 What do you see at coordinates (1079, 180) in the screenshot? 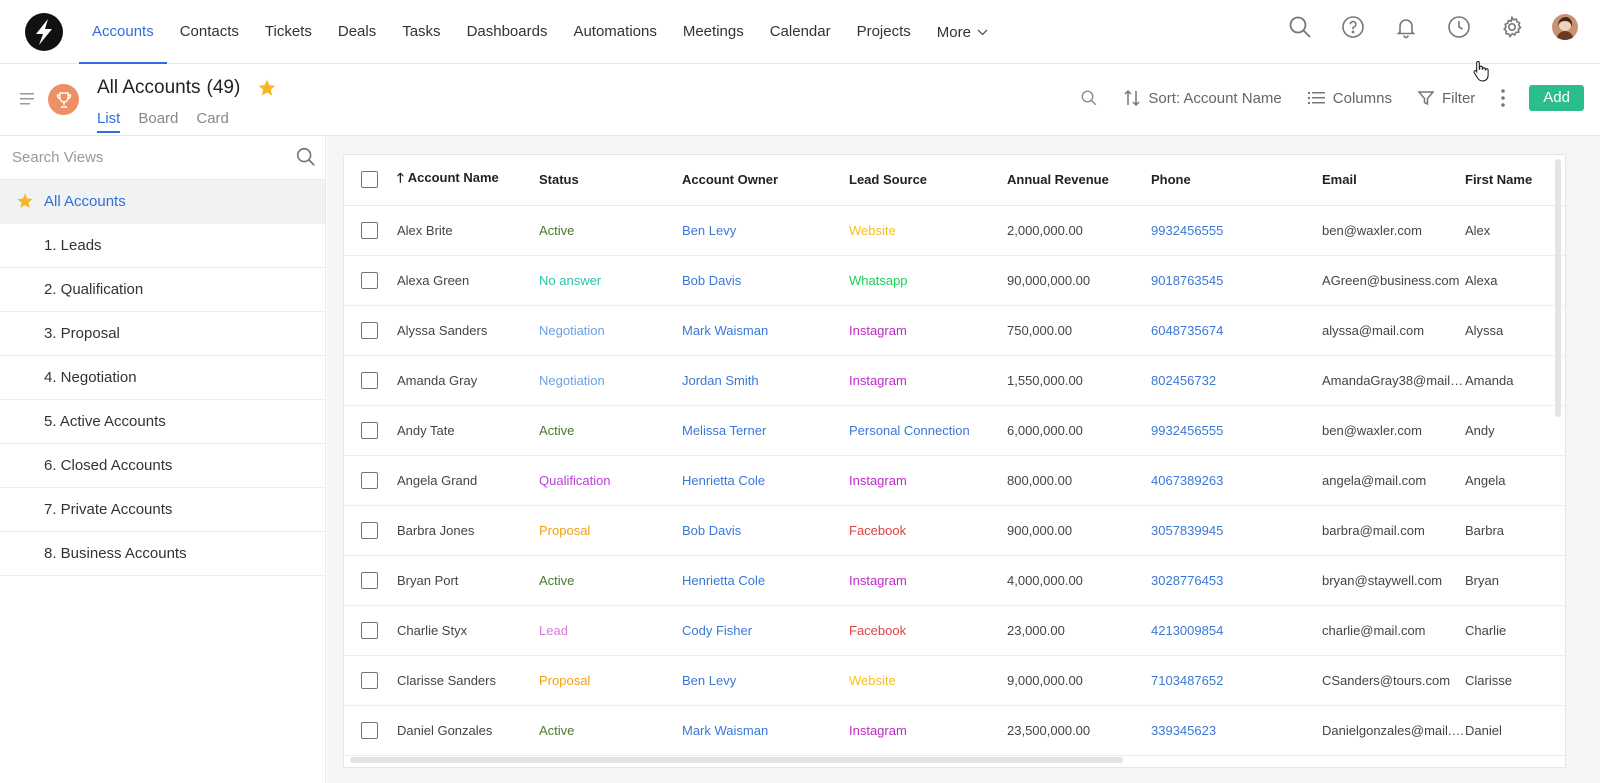
I see `column-header-annual-revenue: Annual Revenue` at bounding box center [1079, 180].